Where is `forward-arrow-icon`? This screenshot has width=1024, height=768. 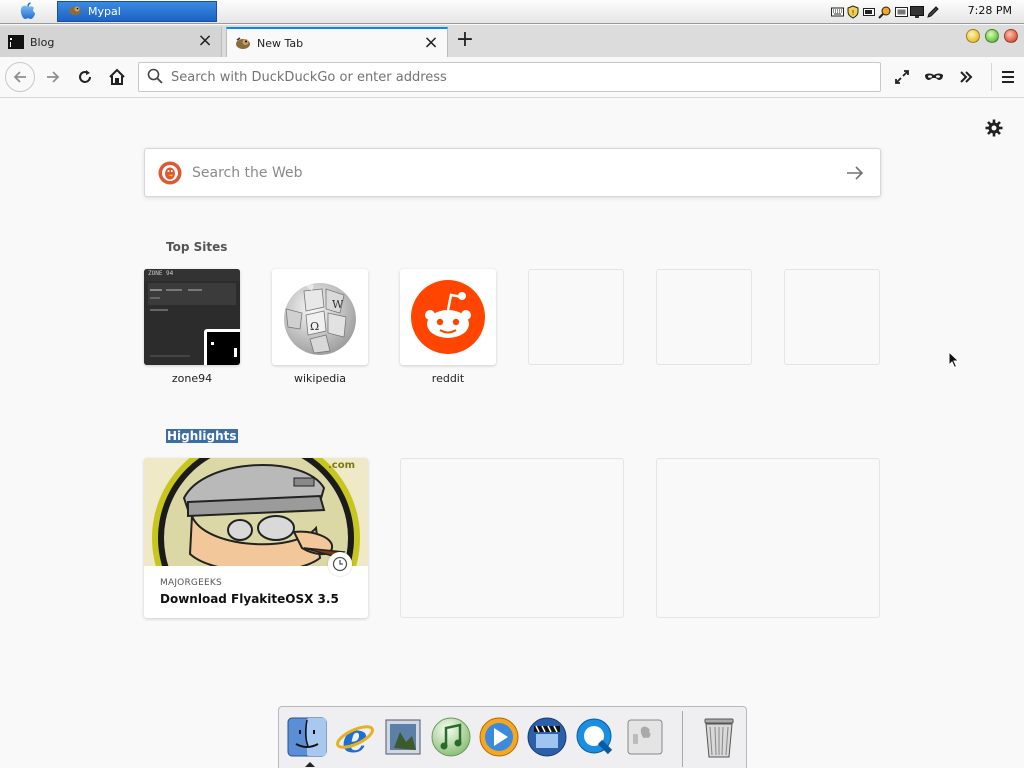
forward-arrow-icon is located at coordinates (53, 77).